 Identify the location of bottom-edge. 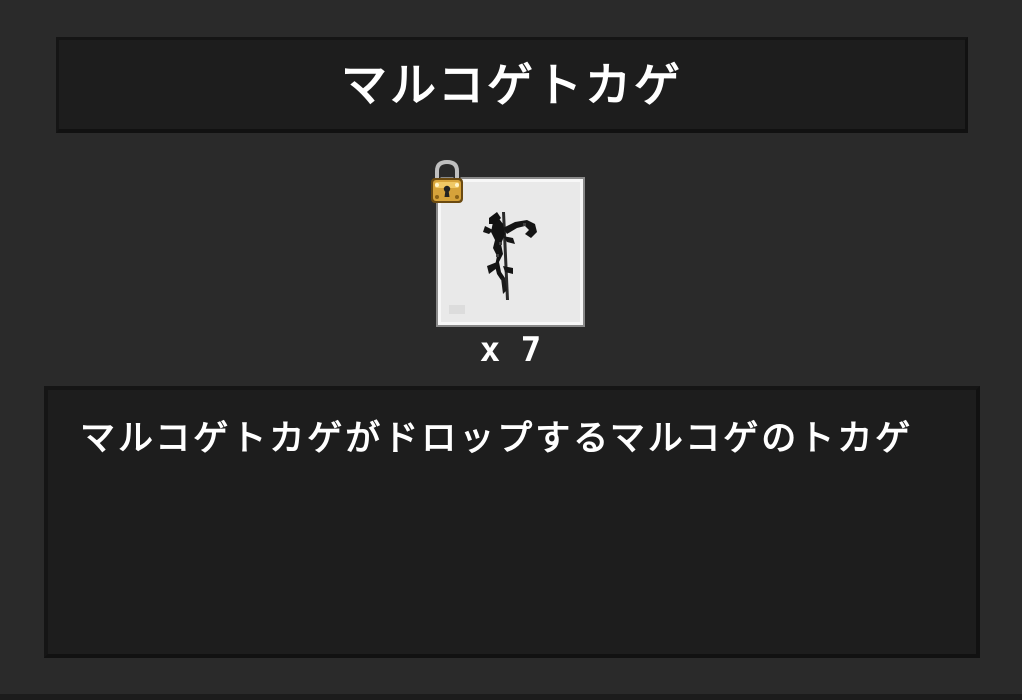
(511, 697).